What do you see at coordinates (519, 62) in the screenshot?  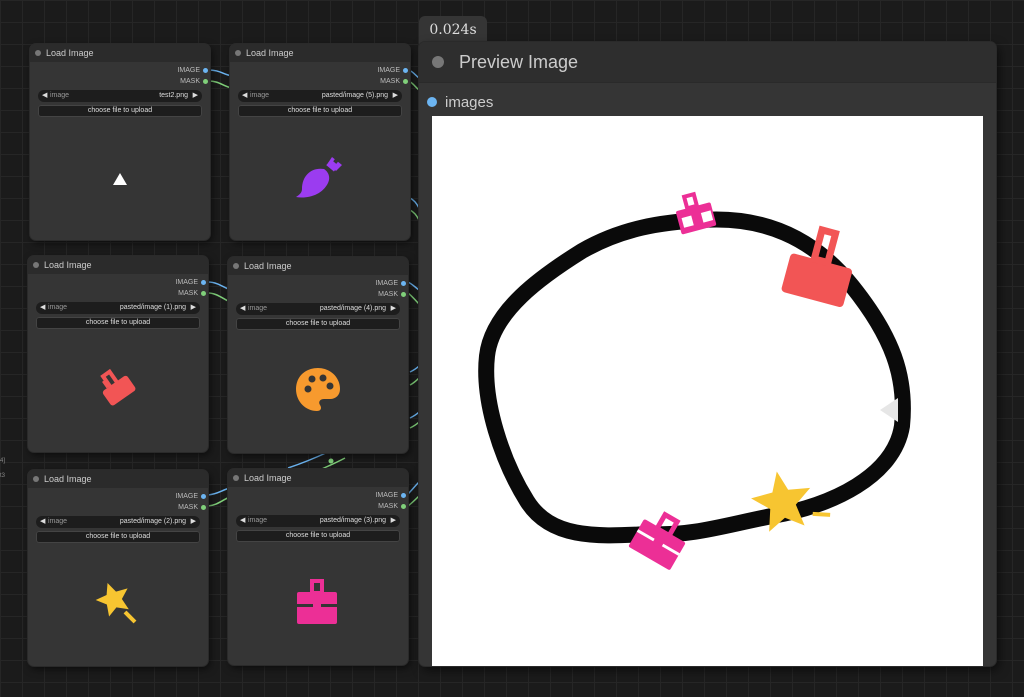 I see `node-title: Preview Image` at bounding box center [519, 62].